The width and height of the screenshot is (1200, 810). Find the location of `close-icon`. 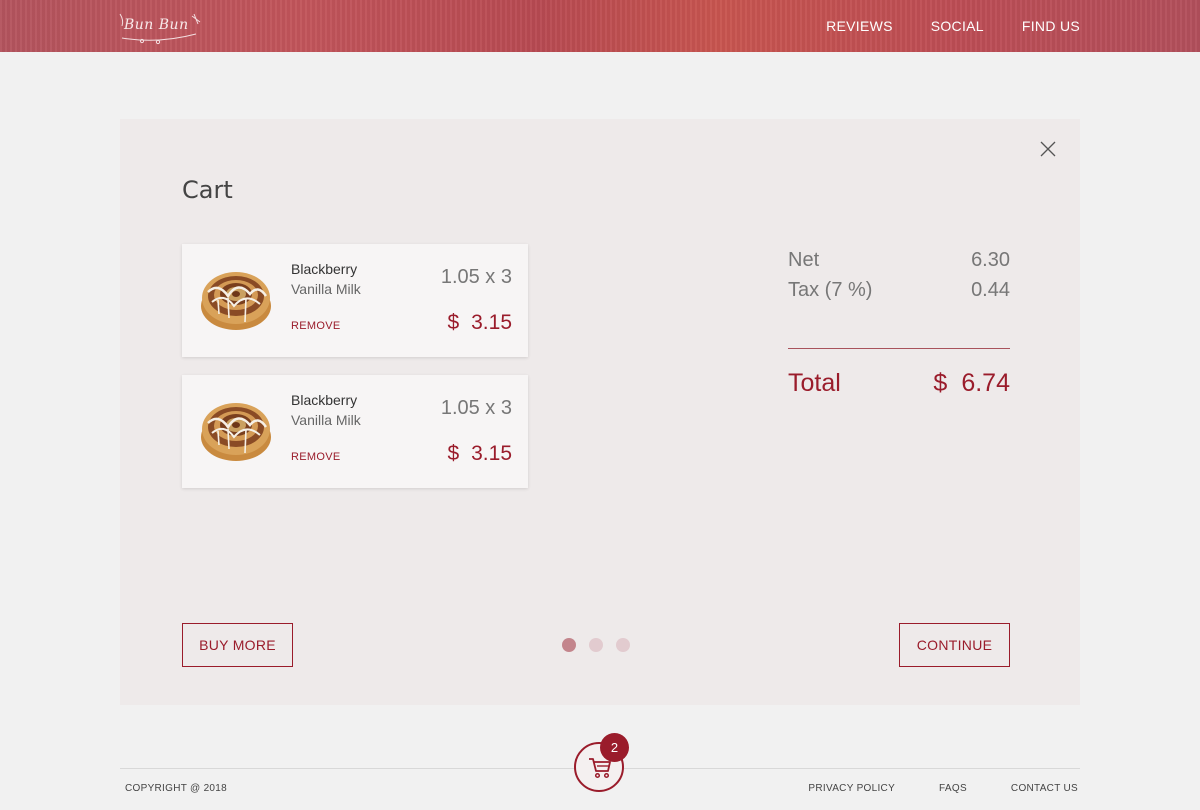

close-icon is located at coordinates (1048, 149).